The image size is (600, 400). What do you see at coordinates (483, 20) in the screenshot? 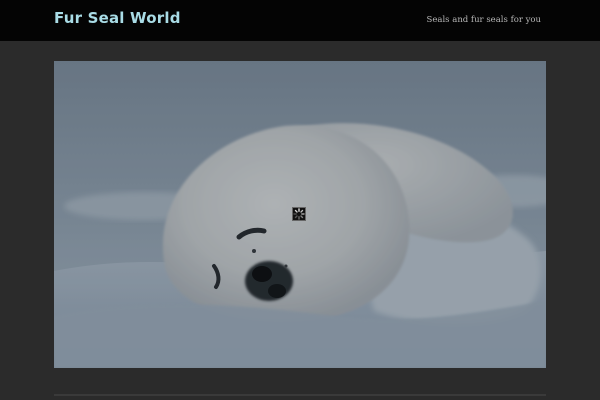
I see `site-tagline: Seals and fur seals for you` at bounding box center [483, 20].